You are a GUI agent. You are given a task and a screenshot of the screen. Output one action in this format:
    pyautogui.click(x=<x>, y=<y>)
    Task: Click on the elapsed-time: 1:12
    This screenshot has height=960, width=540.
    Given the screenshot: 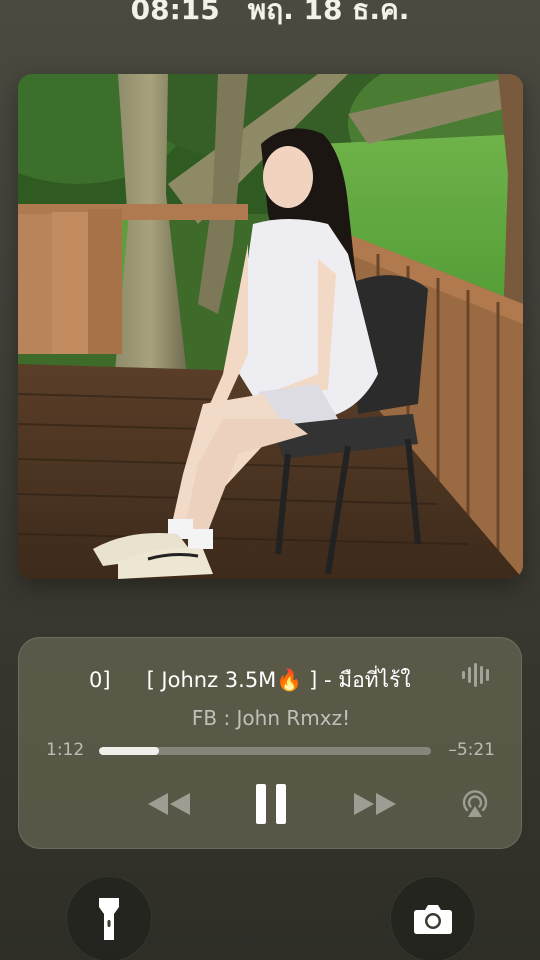 What is the action you would take?
    pyautogui.click(x=65, y=750)
    